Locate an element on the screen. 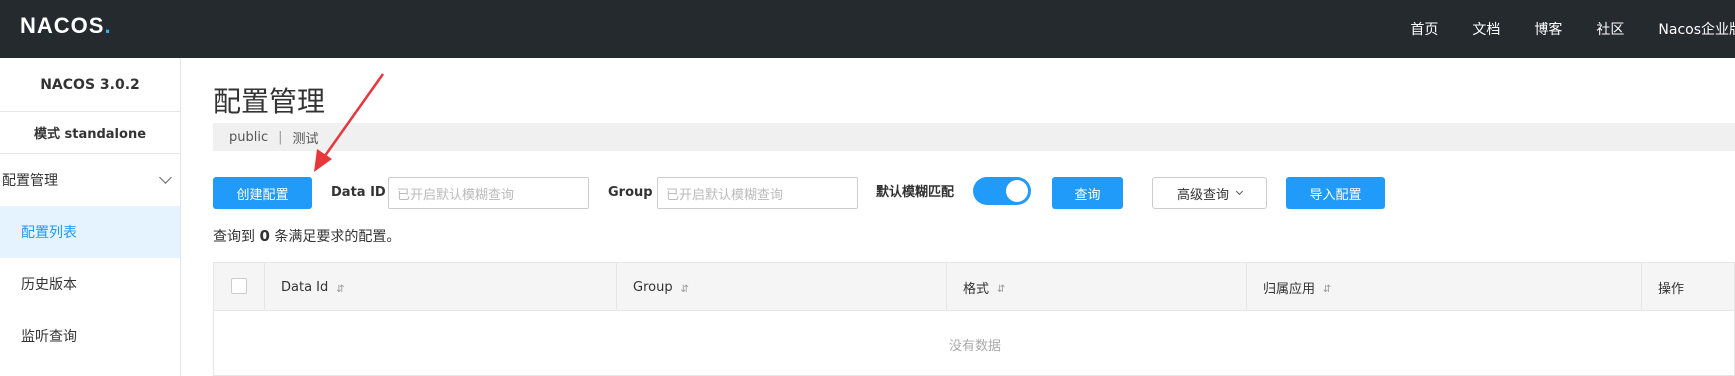 The height and width of the screenshot is (376, 1735). advanced-search-button: 高级查询 is located at coordinates (1209, 193).